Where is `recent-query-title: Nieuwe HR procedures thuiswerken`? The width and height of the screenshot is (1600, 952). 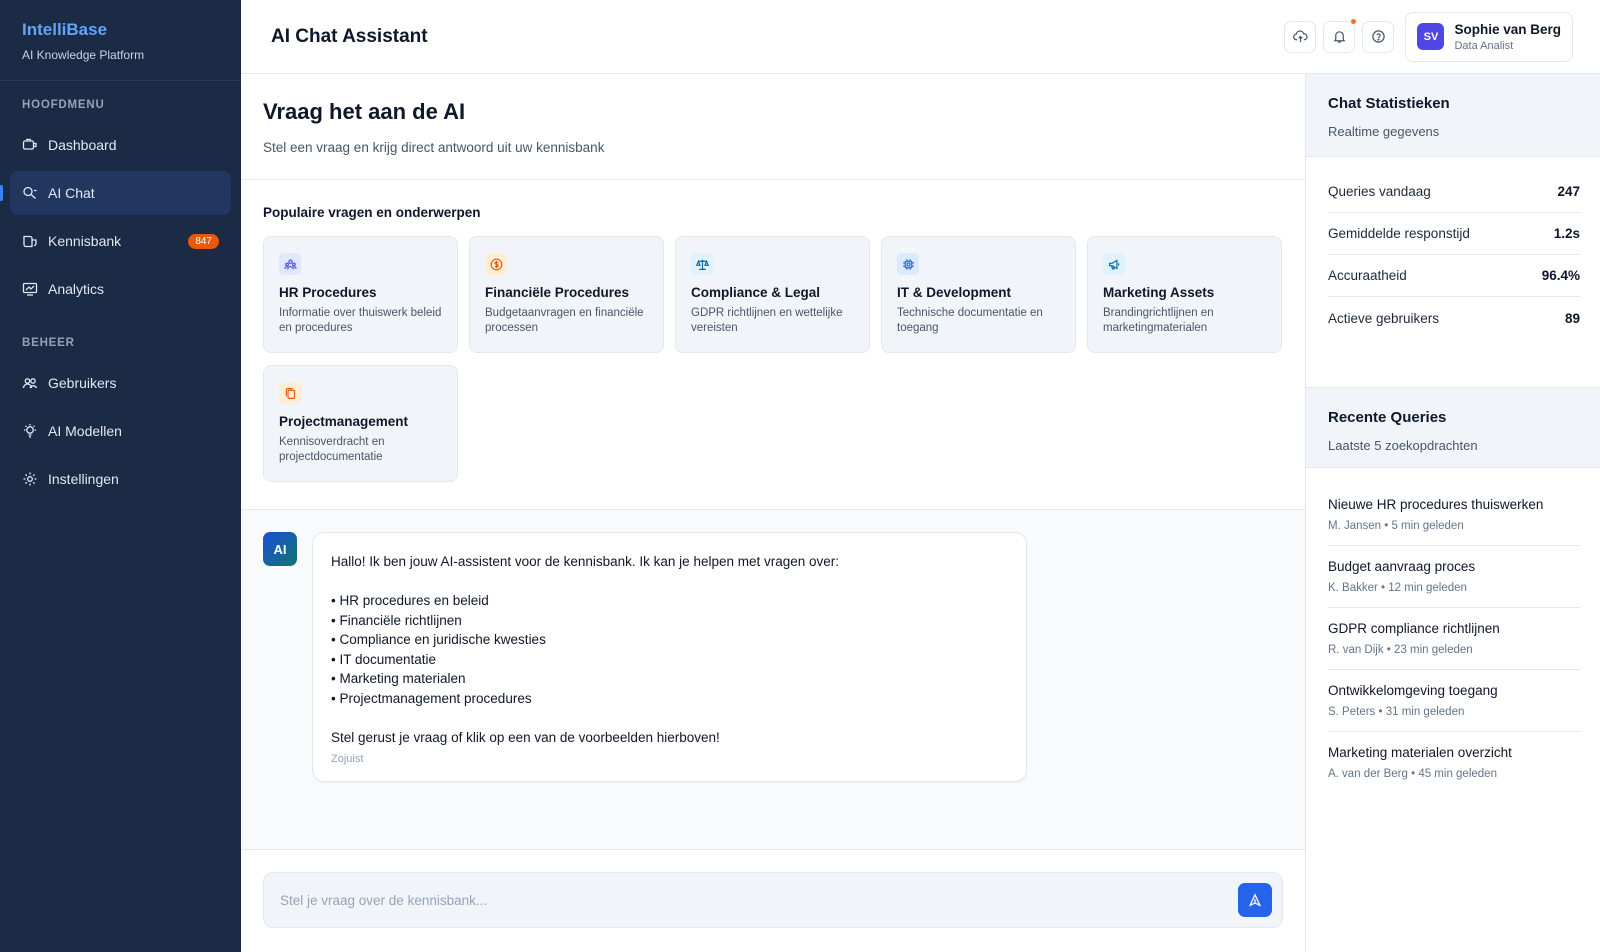
recent-query-title: Nieuwe HR procedures thuiswerken is located at coordinates (1436, 504).